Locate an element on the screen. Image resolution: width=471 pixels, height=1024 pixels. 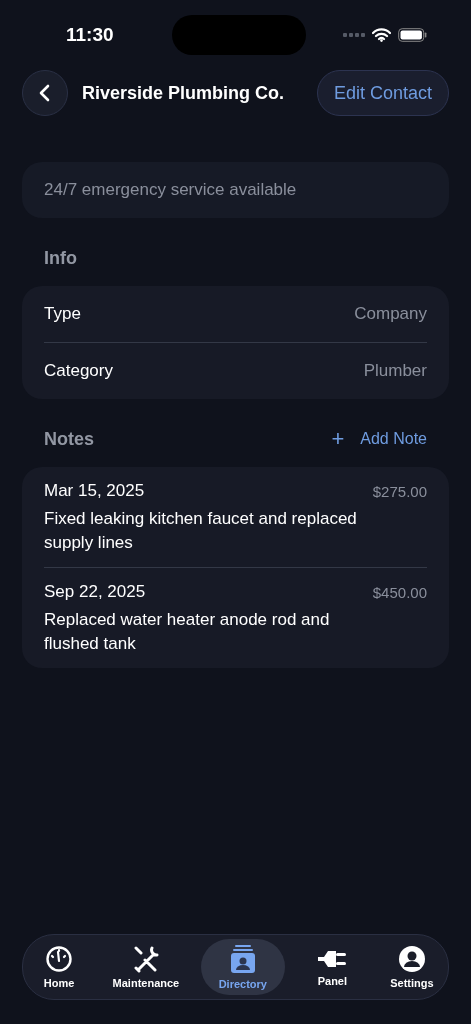
add-note-button: + Add Note is located at coordinates (379, 439).